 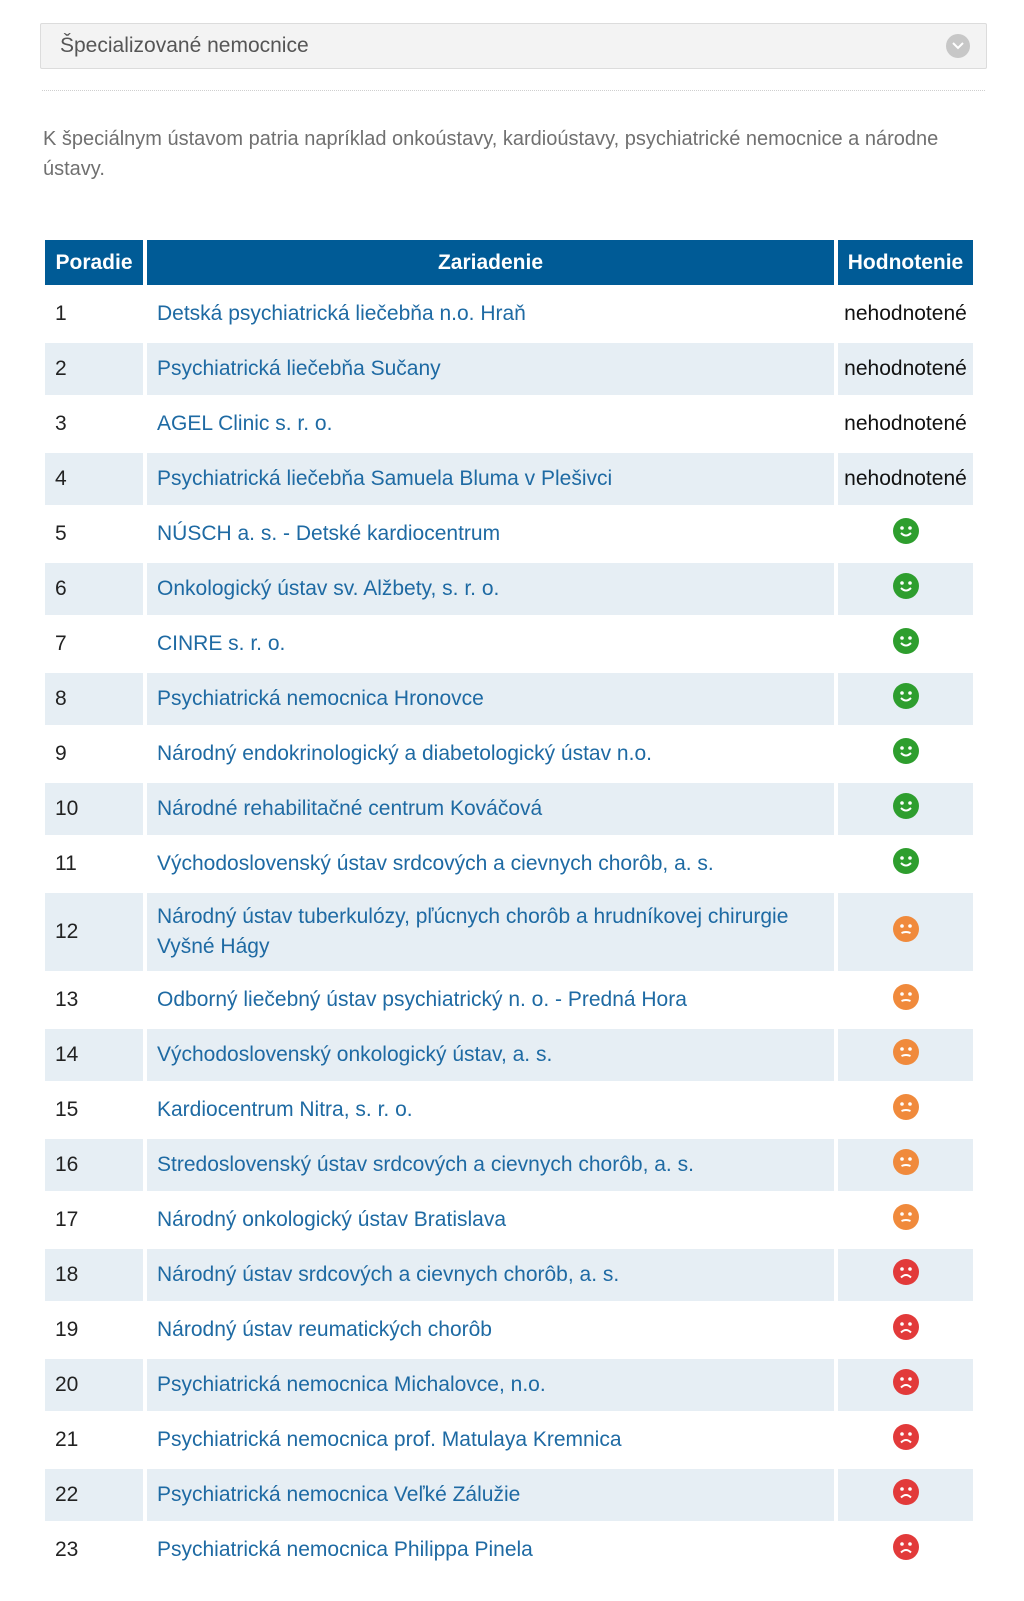 What do you see at coordinates (67, 1329) in the screenshot?
I see `rank-cell: 19` at bounding box center [67, 1329].